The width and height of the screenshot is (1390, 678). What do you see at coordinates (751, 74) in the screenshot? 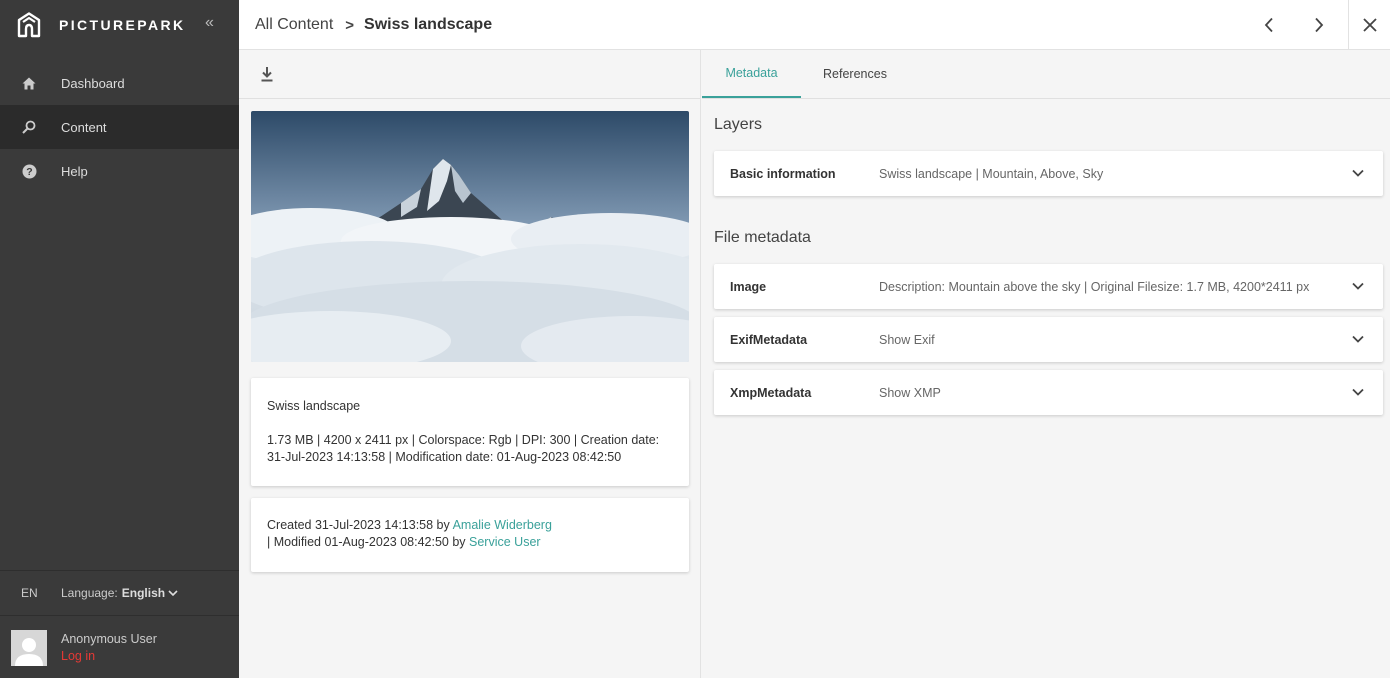
I see `tab-metadata: Metadata` at bounding box center [751, 74].